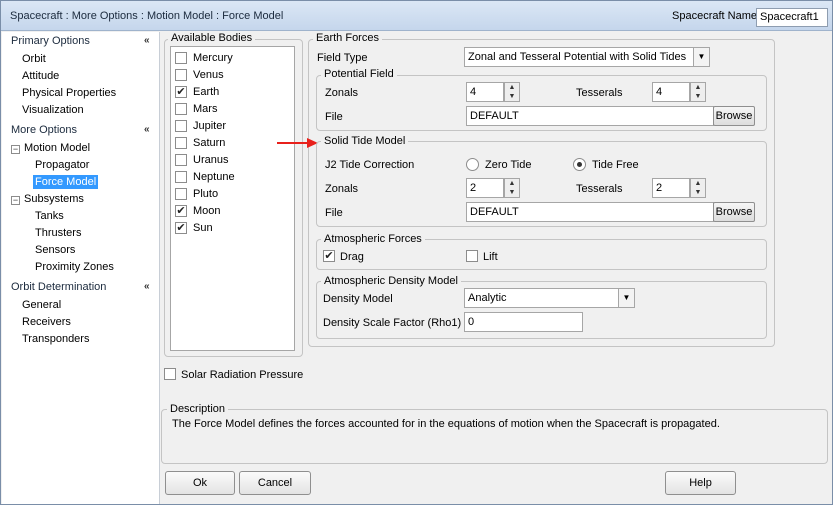 Image resolution: width=833 pixels, height=505 pixels. I want to click on body-label: Saturn, so click(209, 143).